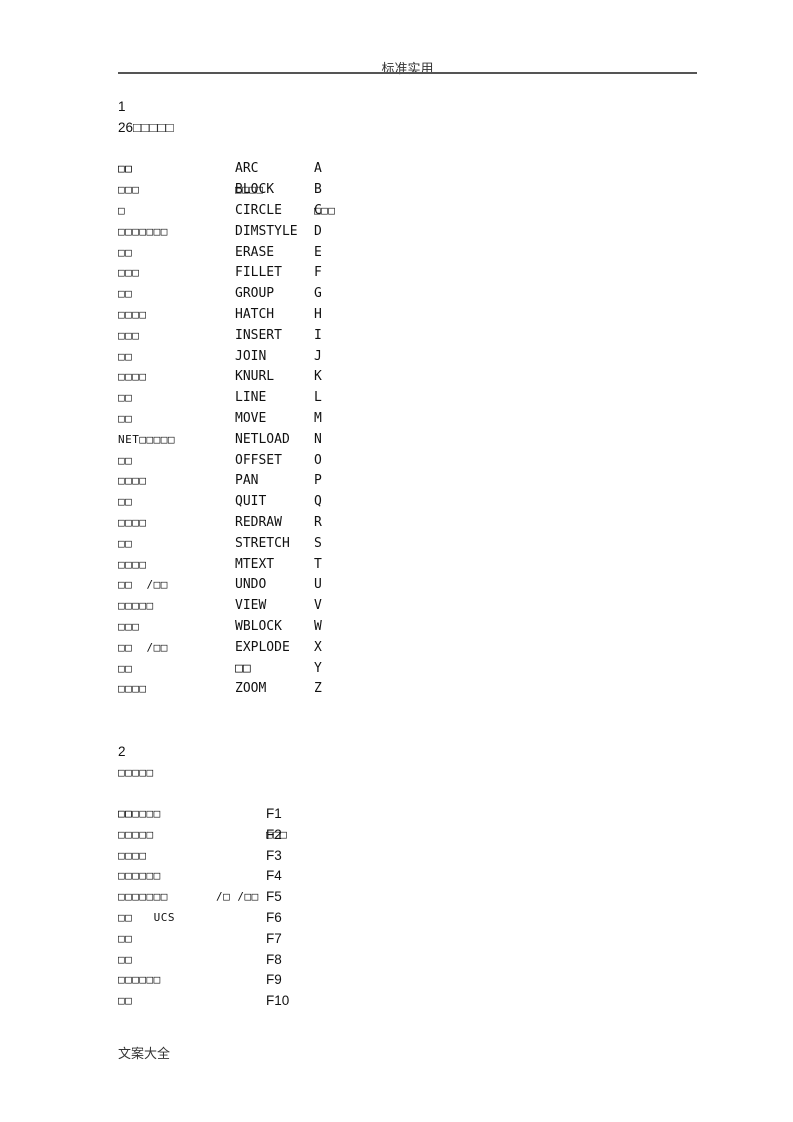 Image resolution: width=793 pixels, height=1122 pixels. Describe the element at coordinates (258, 210) in the screenshot. I see `command-name: CIRCLE` at that location.